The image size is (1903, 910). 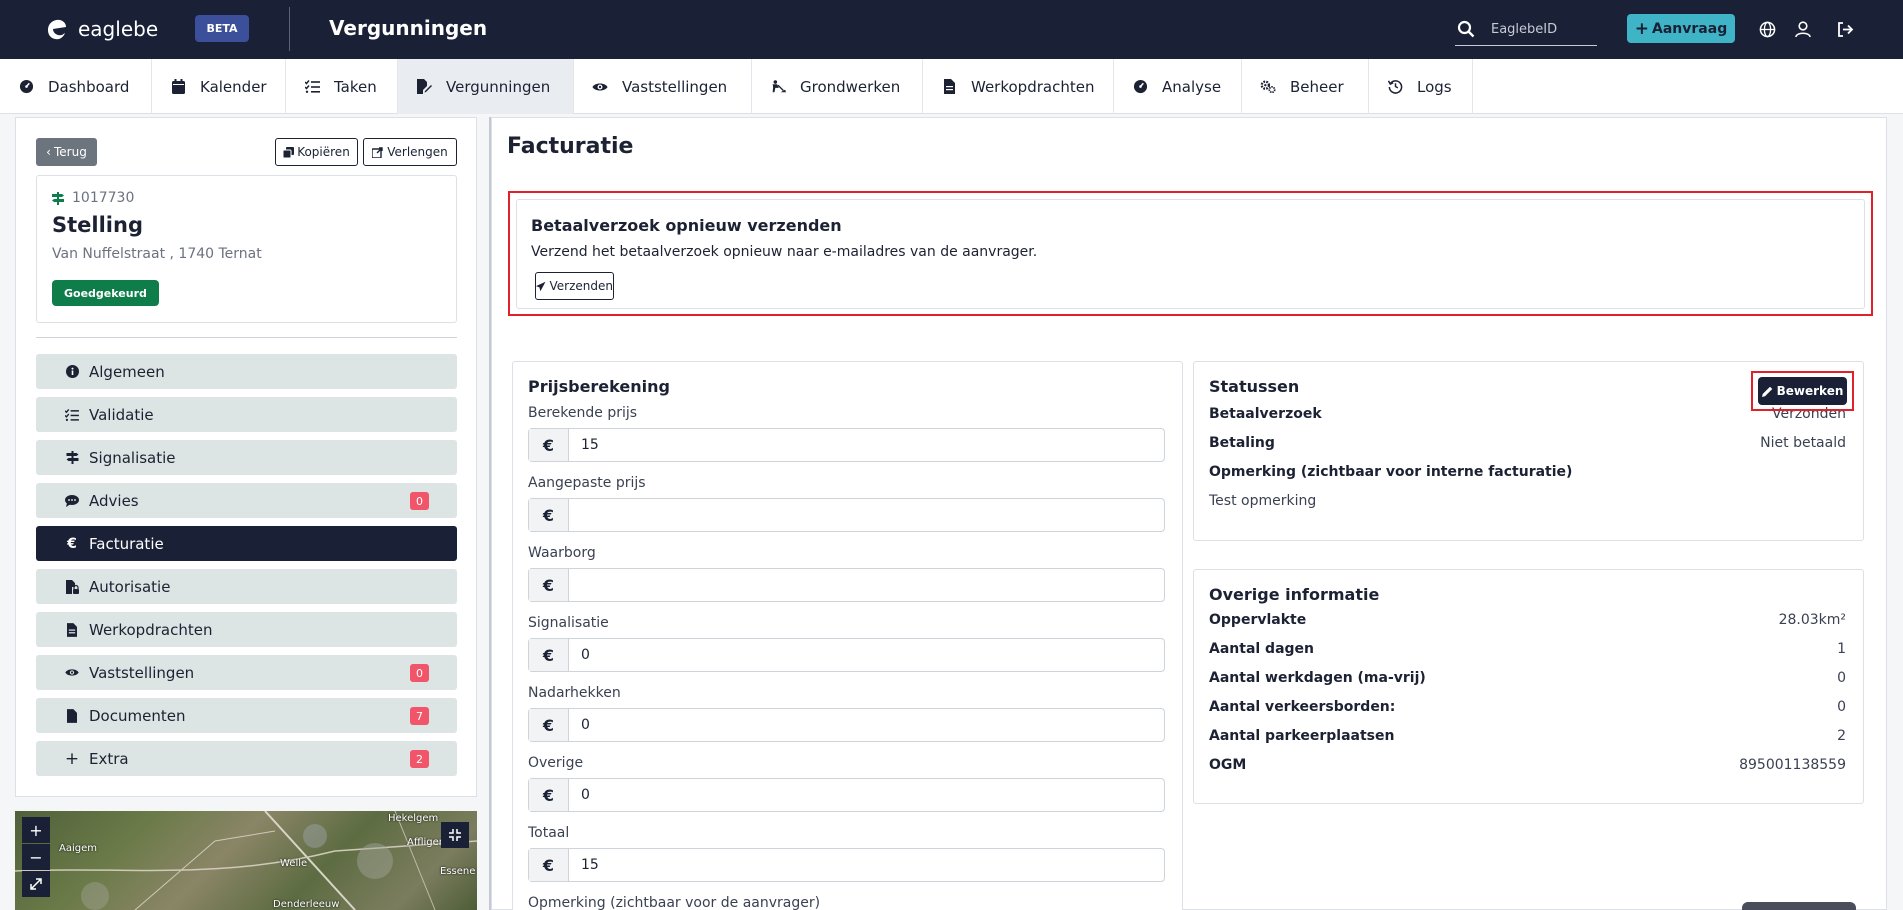 I want to click on info-key: OGM, so click(x=1228, y=765).